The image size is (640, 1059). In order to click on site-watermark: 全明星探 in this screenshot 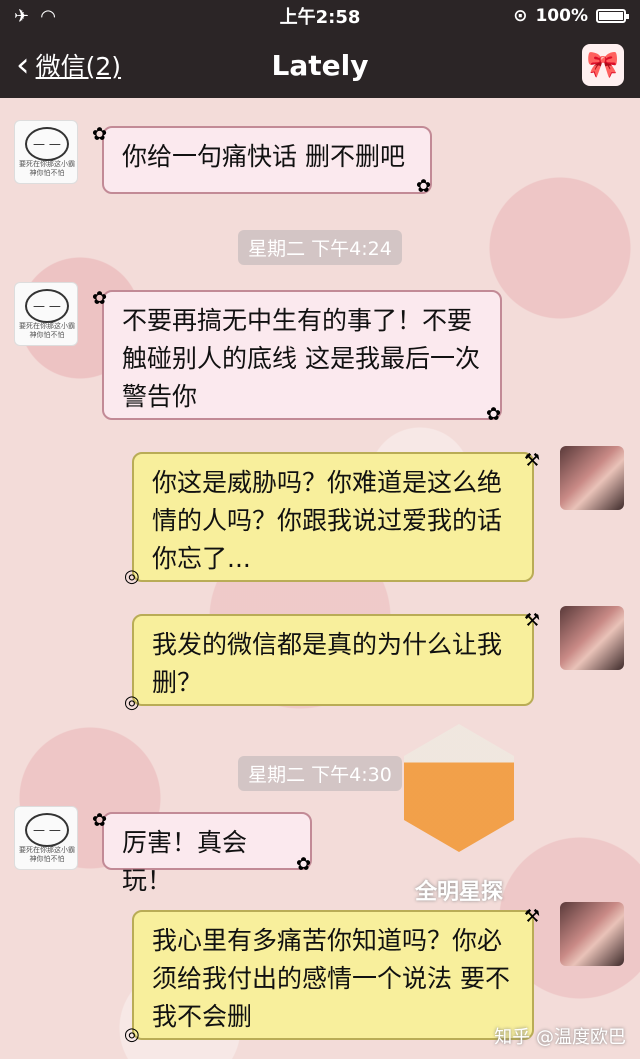, I will do `click(459, 814)`.